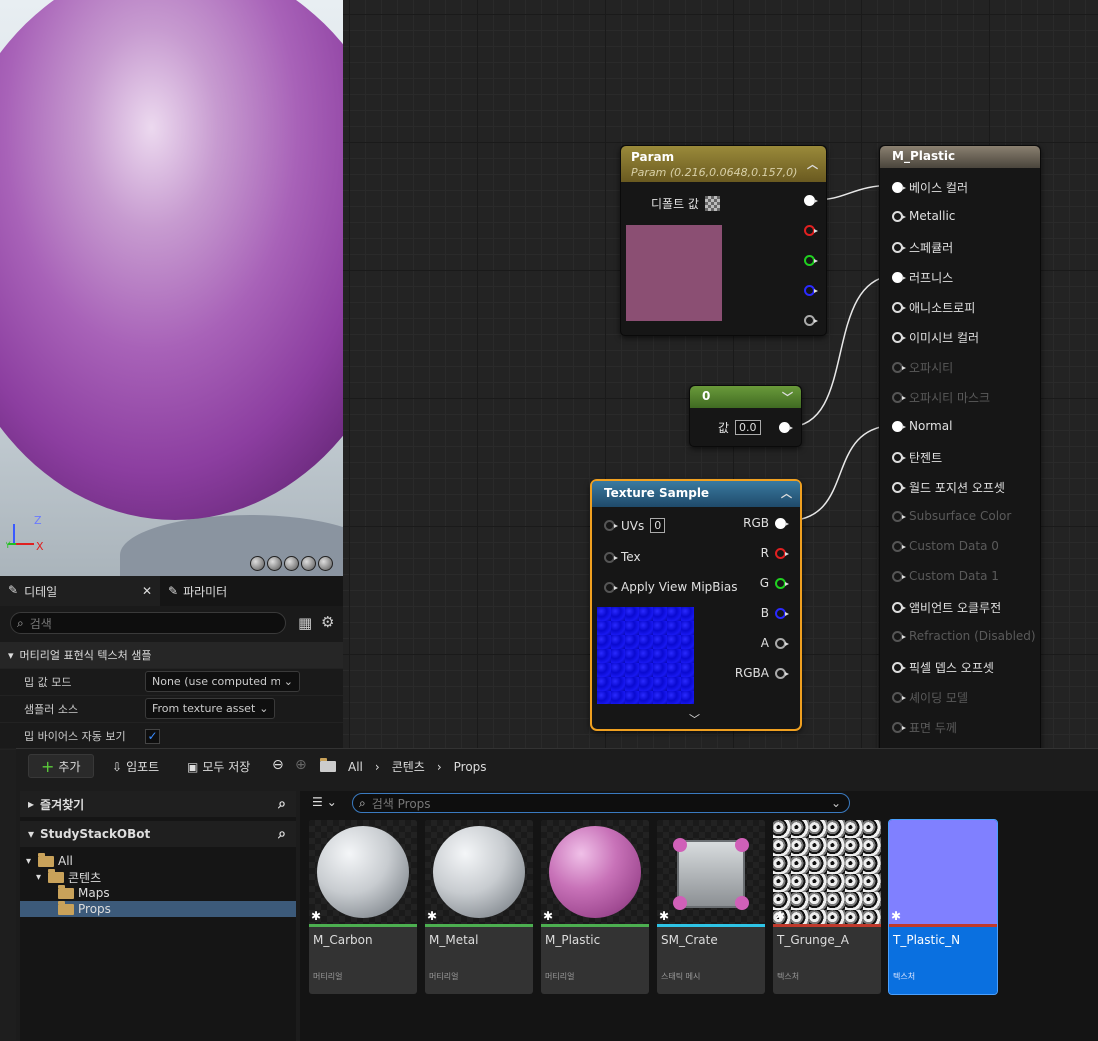 The width and height of the screenshot is (1098, 1041). Describe the element at coordinates (308, 563) in the screenshot. I see `cube-preview-button` at that location.